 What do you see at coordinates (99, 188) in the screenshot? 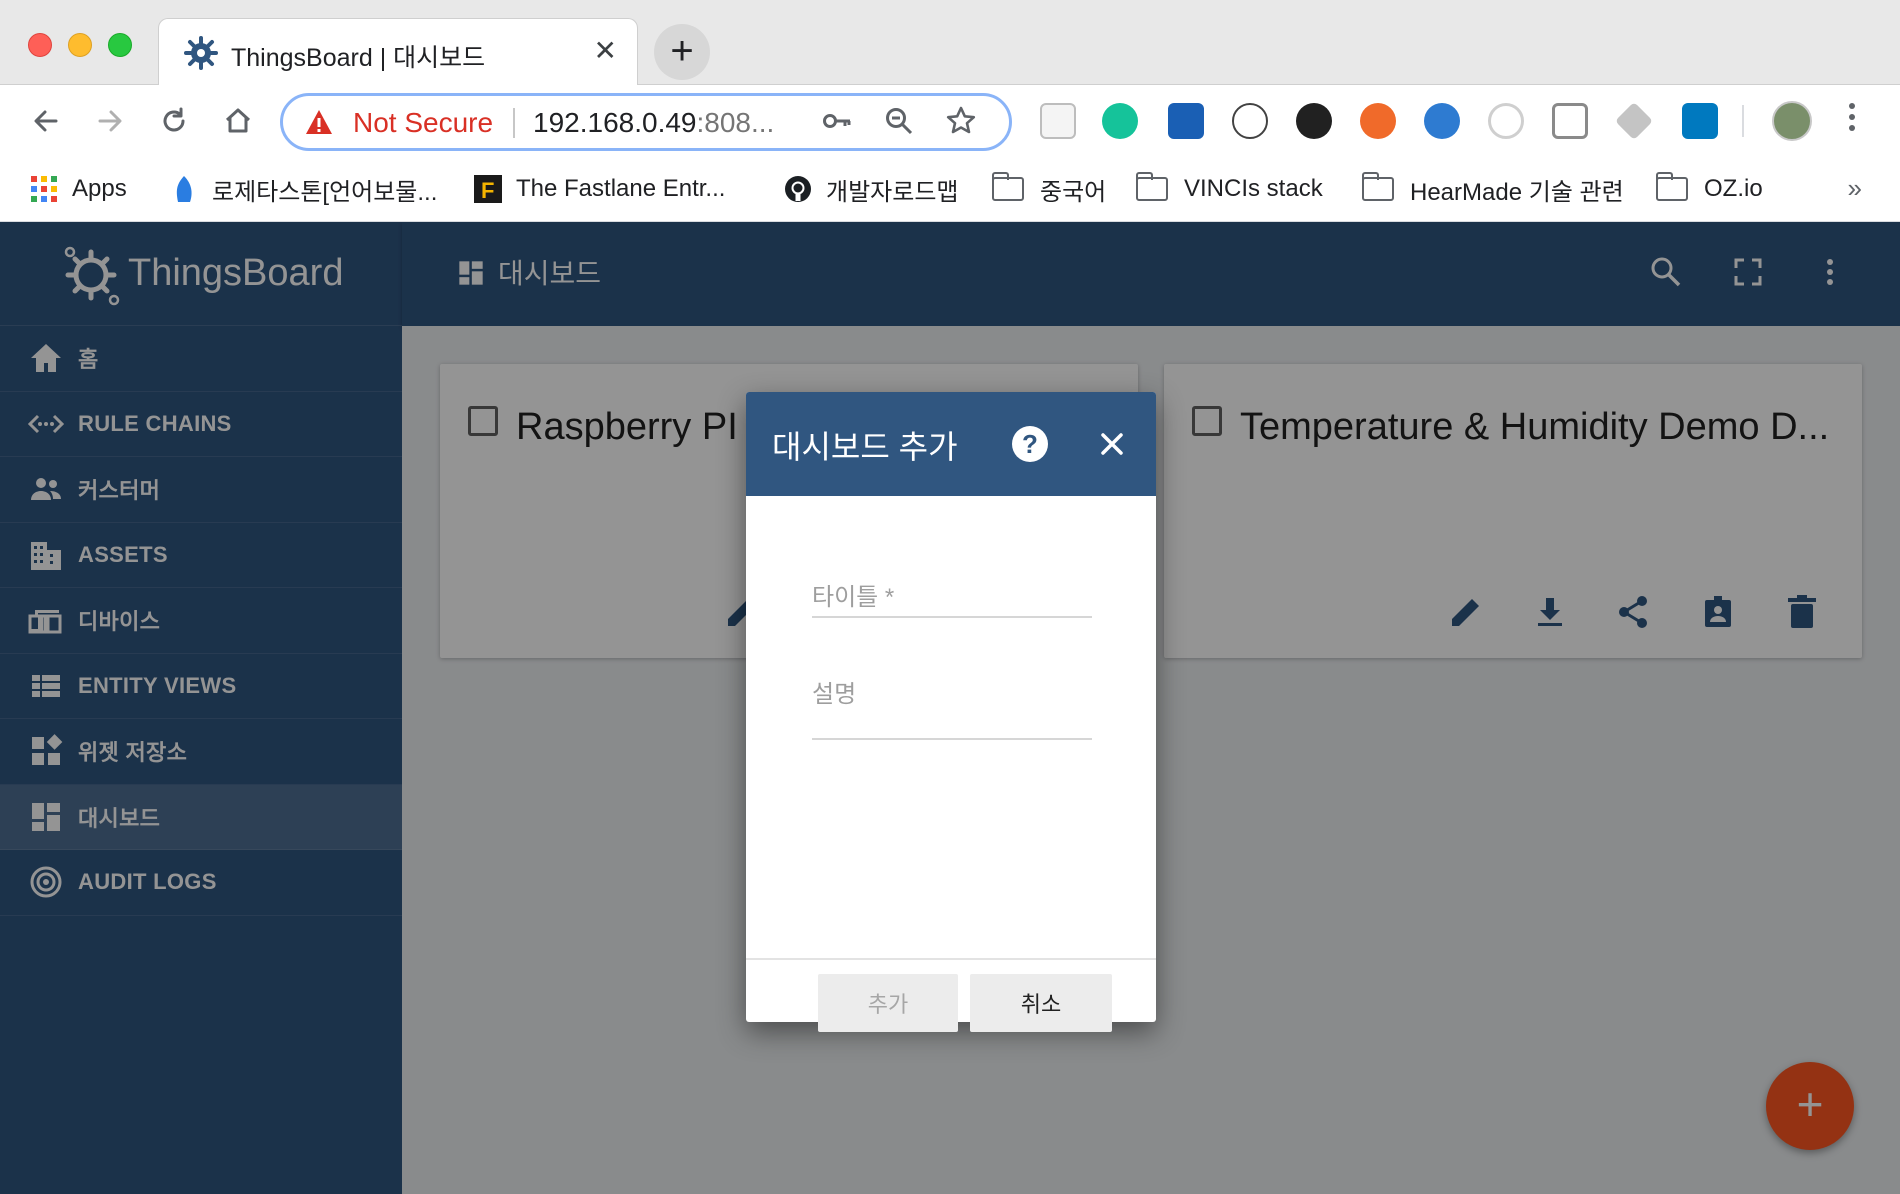
I see `bookmark-label: Apps` at bounding box center [99, 188].